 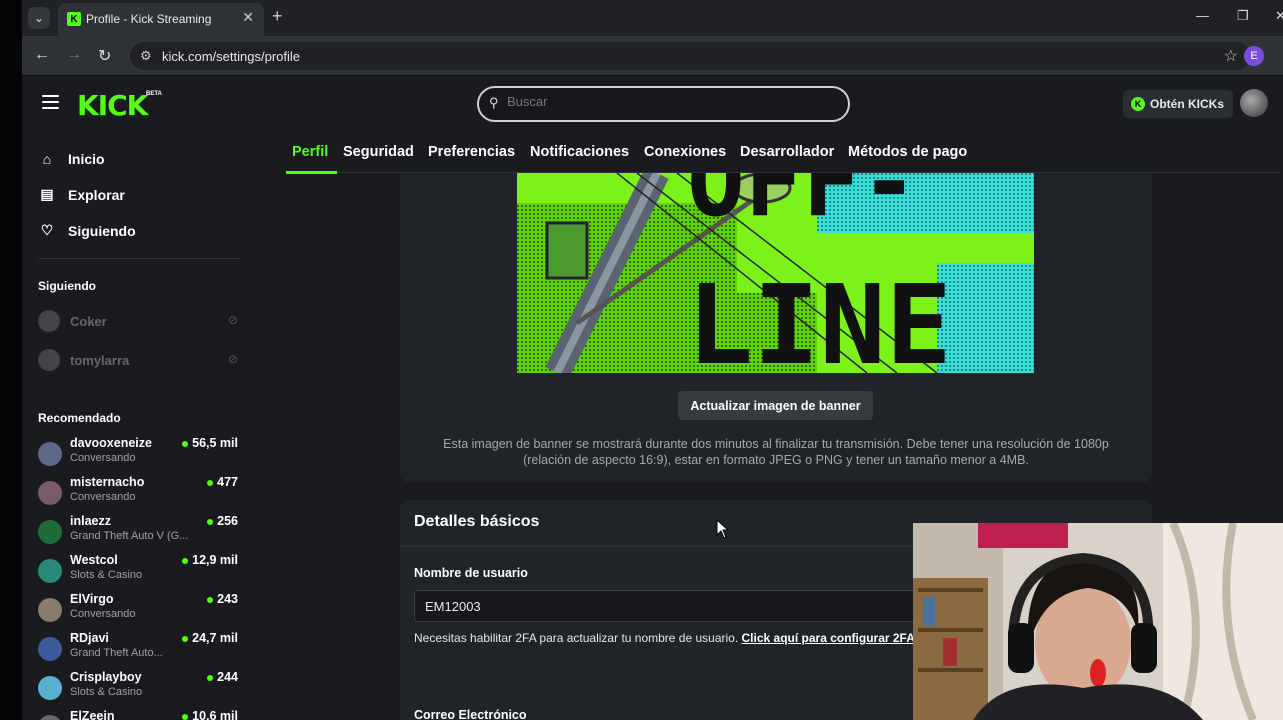 What do you see at coordinates (907, 152) in the screenshot?
I see `tab-metodos-de-pago: Métodos de pago` at bounding box center [907, 152].